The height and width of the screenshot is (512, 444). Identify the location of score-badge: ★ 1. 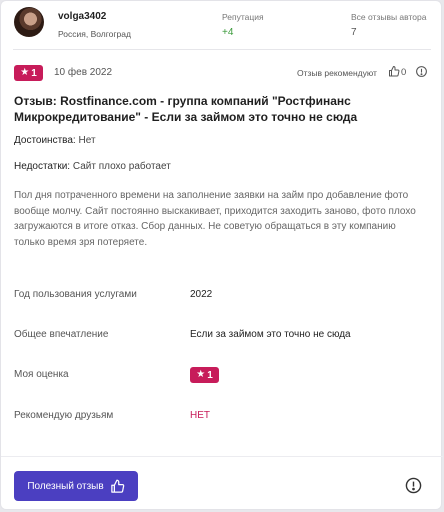
(204, 375).